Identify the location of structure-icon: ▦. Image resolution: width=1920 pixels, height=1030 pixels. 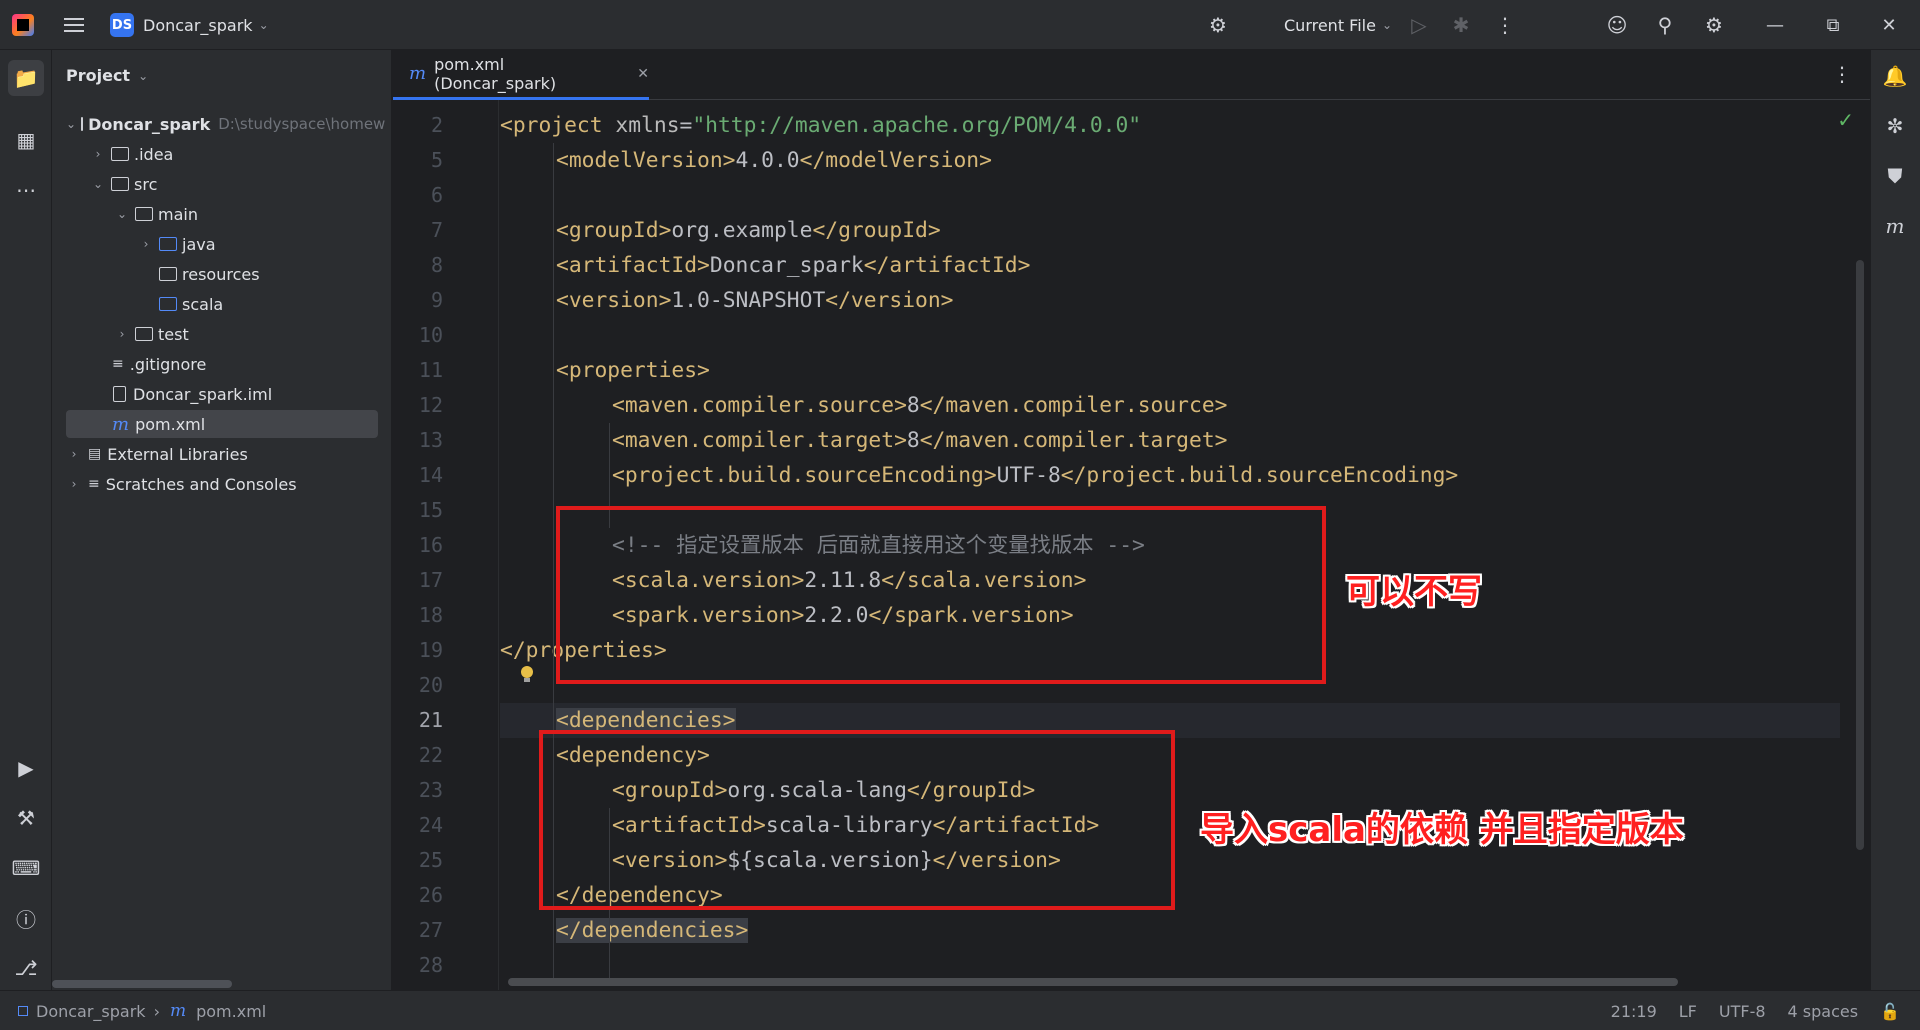
(26, 140).